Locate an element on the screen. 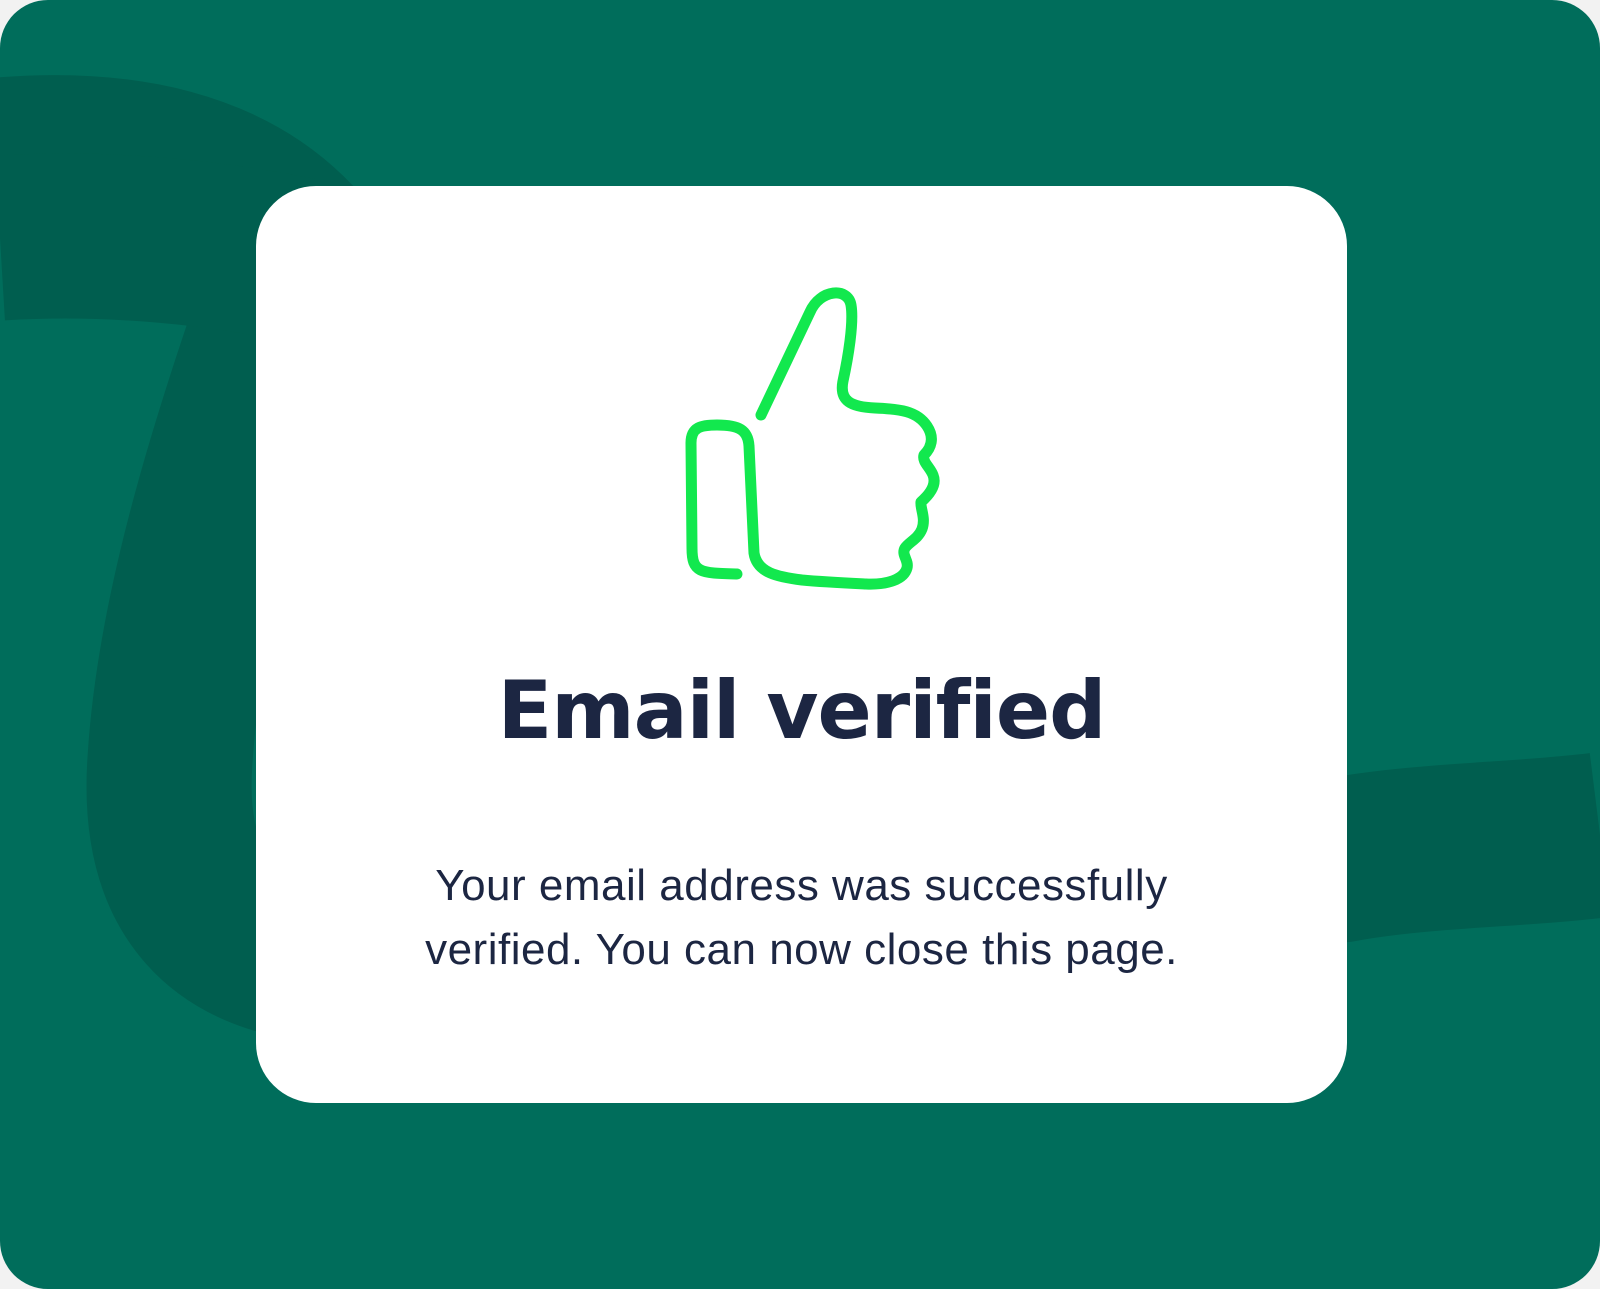  thumbs-up-icon is located at coordinates (812, 438).